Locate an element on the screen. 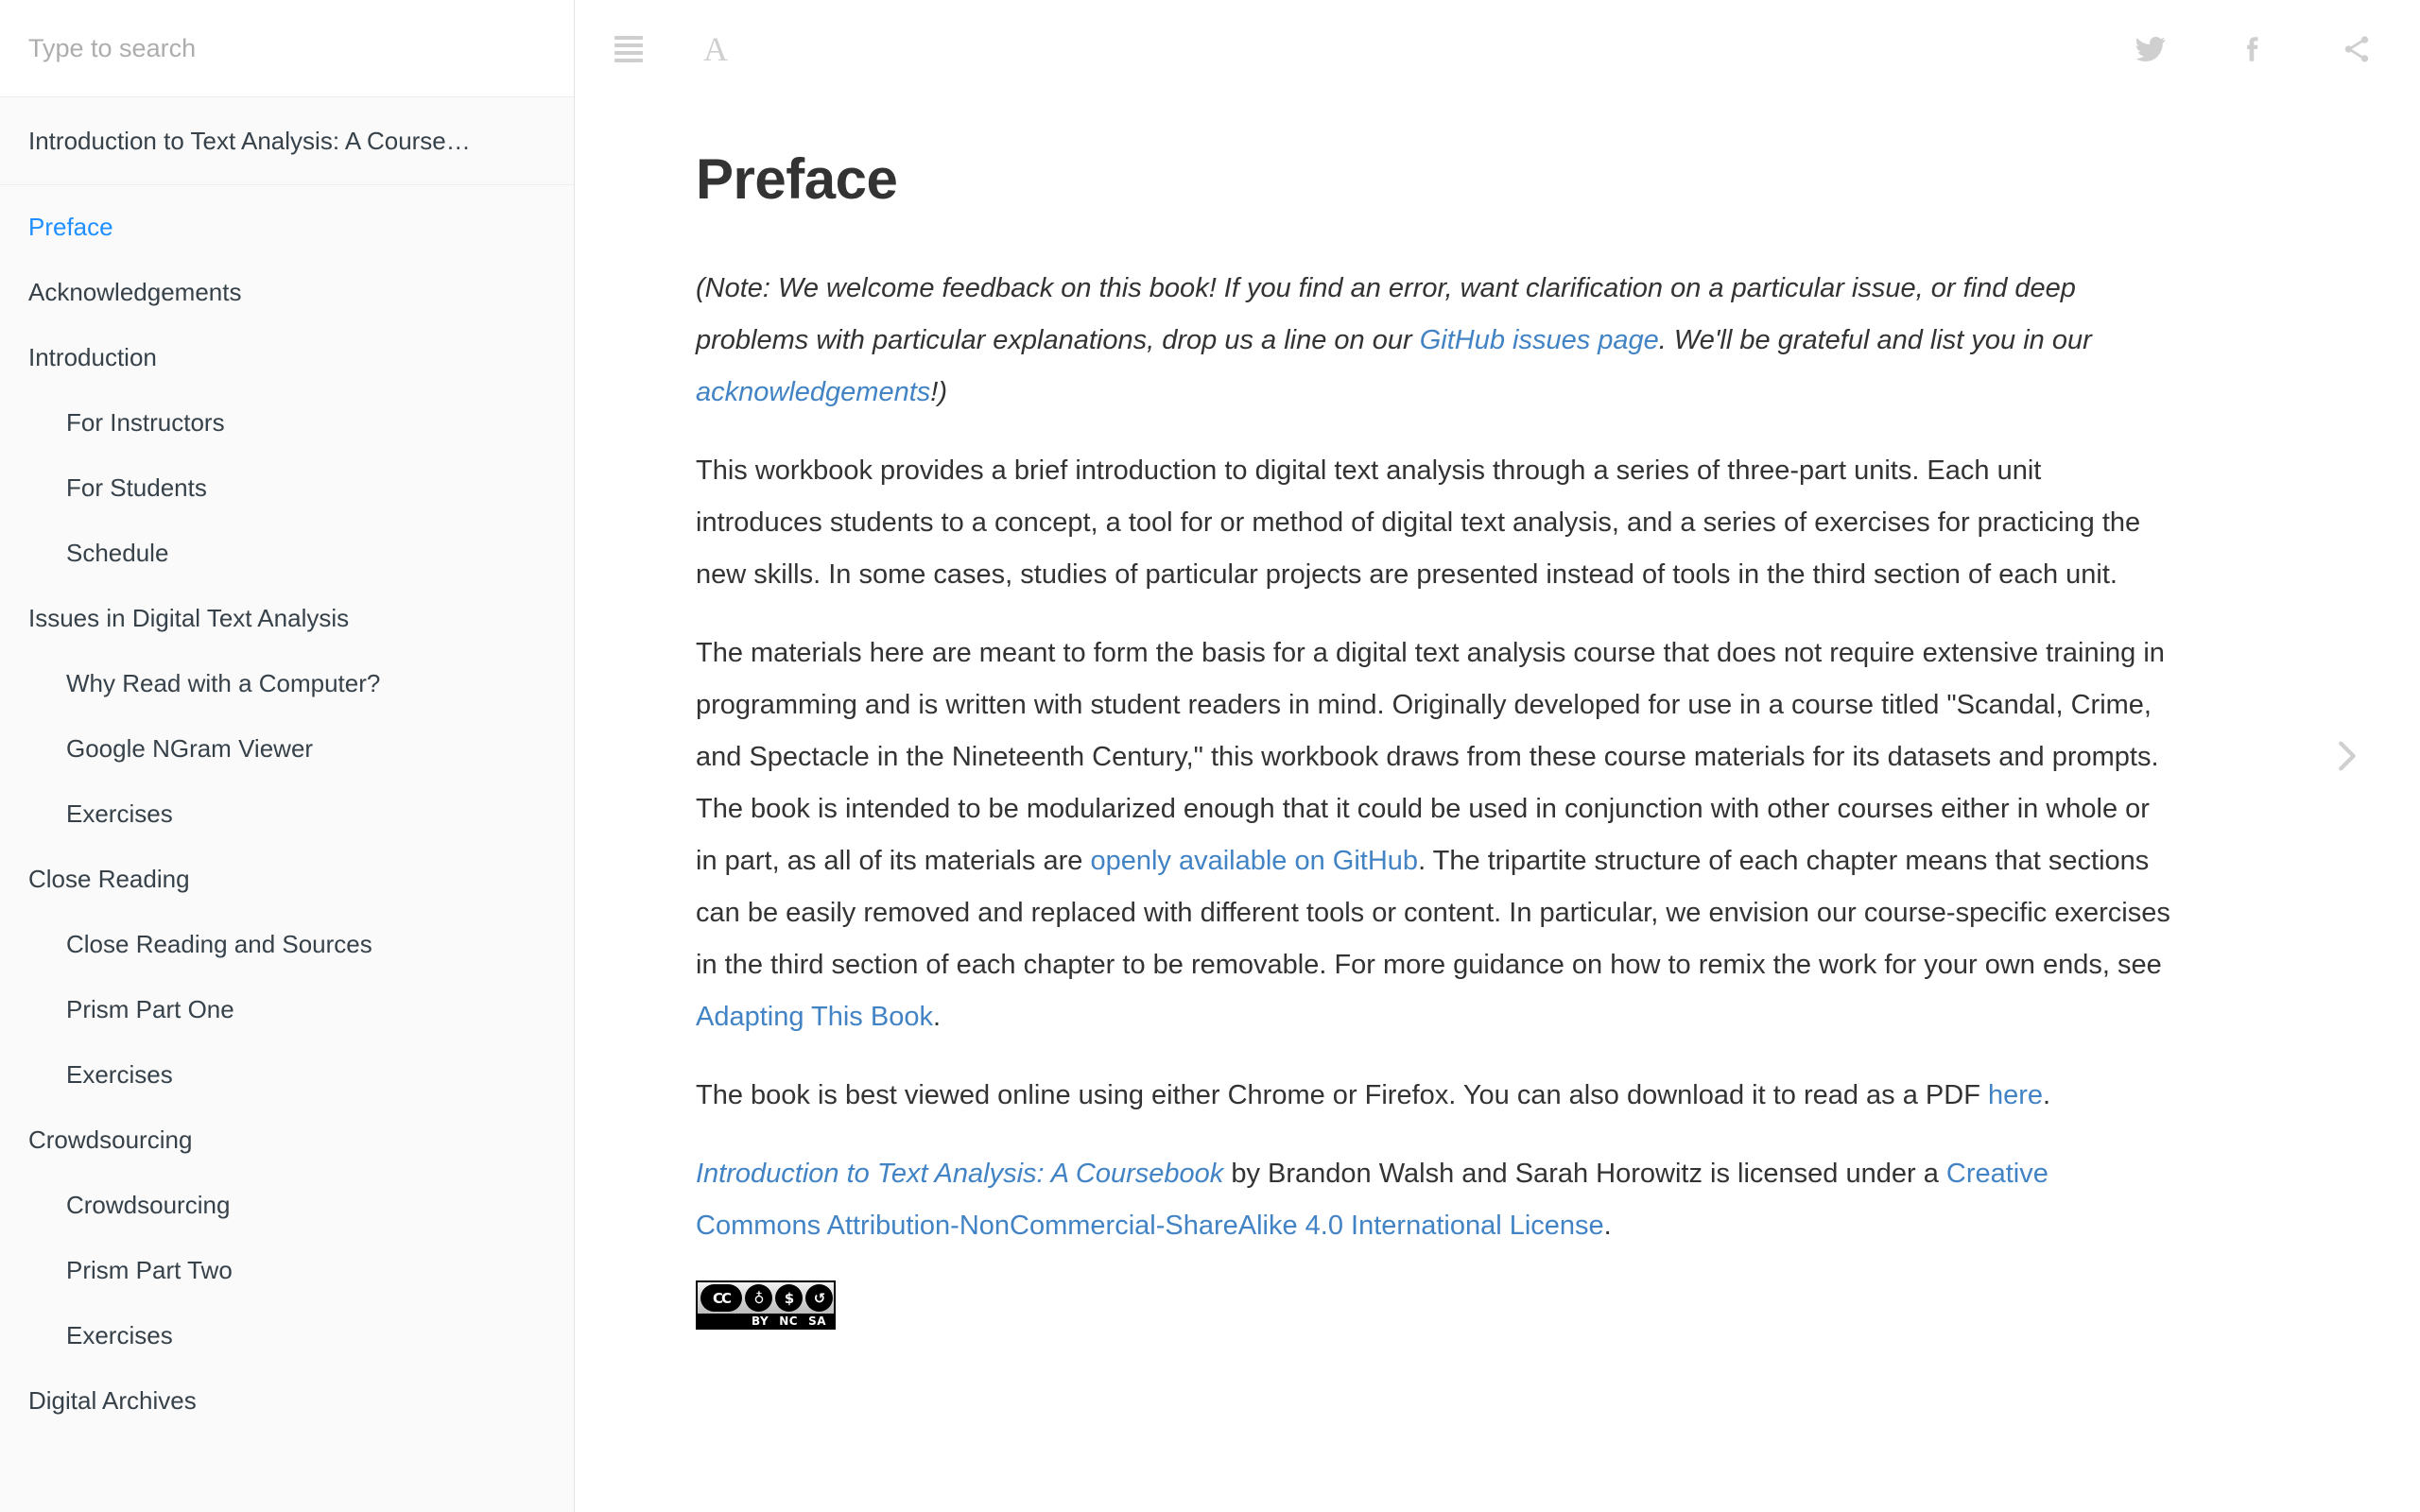 The width and height of the screenshot is (2420, 1512). sidebar-item-prism-part-two: Prism Part Two is located at coordinates (287, 1270).